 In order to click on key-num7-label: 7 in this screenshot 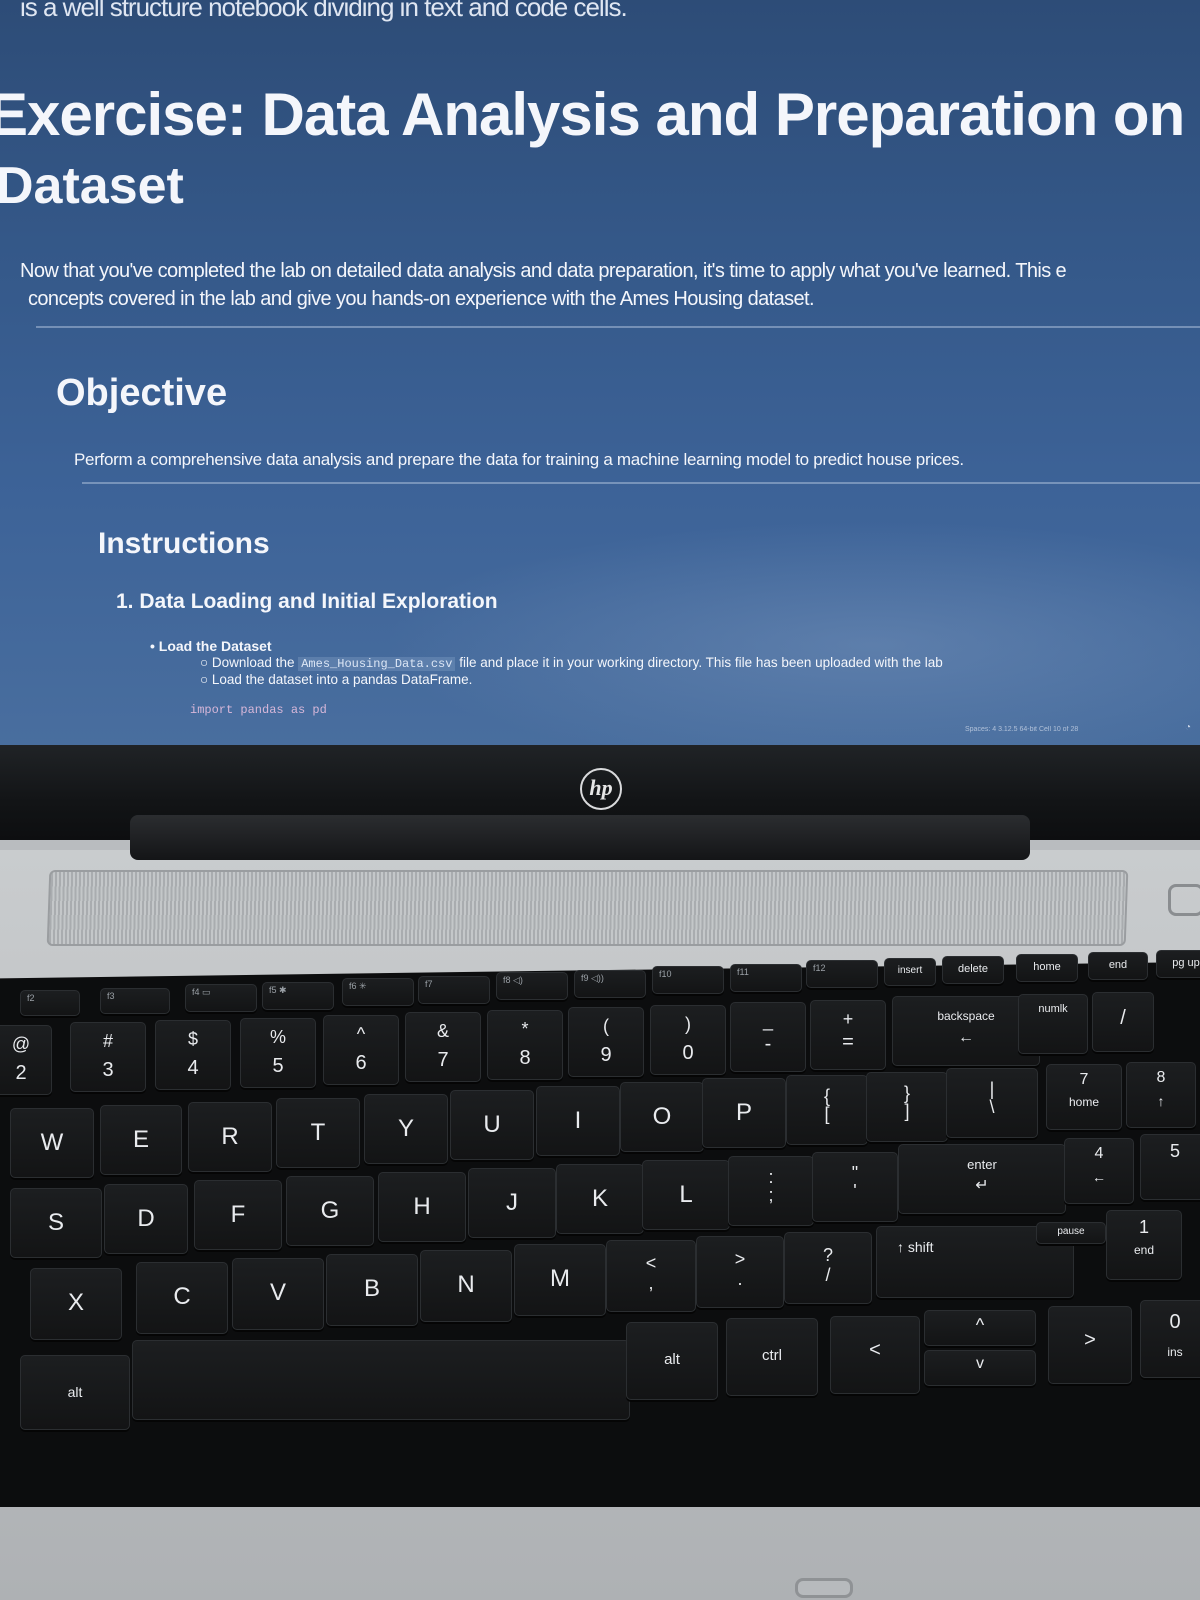, I will do `click(1084, 1079)`.